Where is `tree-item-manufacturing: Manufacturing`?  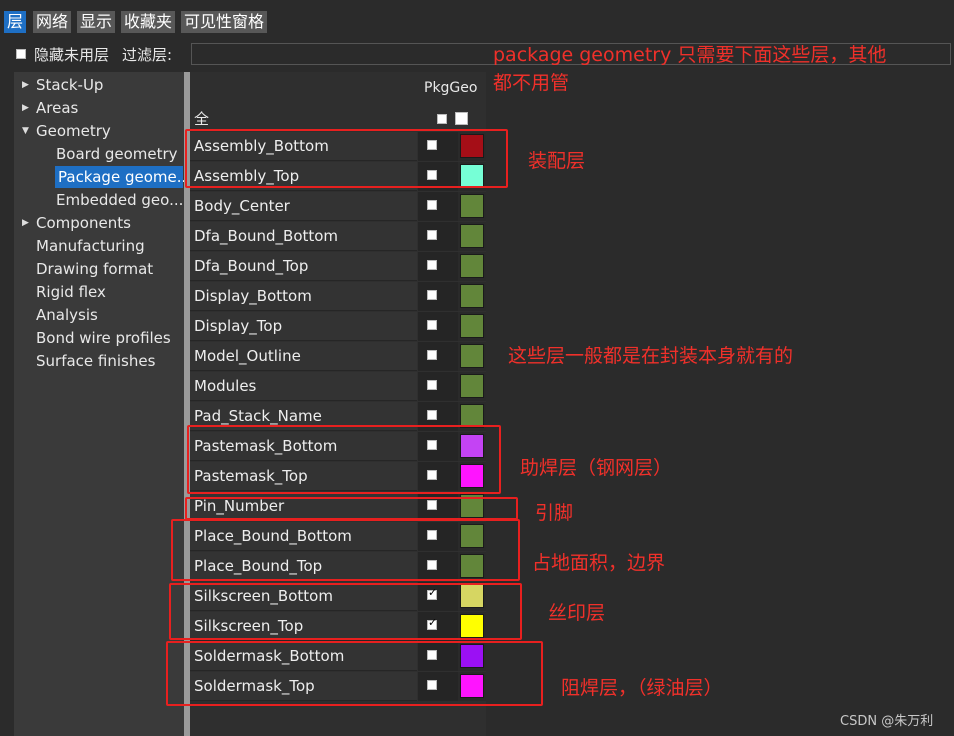 tree-item-manufacturing: Manufacturing is located at coordinates (90, 246).